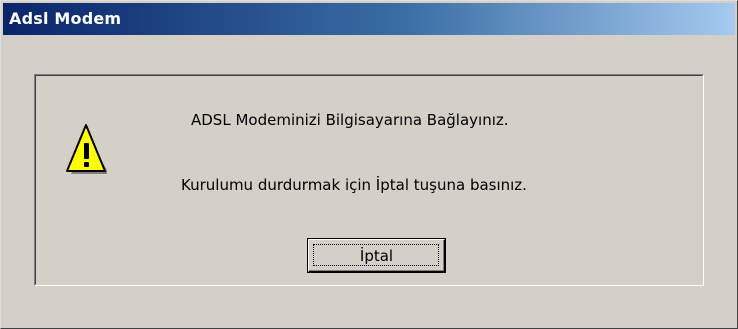 The width and height of the screenshot is (738, 329). I want to click on cancel-button: İptal, so click(376, 255).